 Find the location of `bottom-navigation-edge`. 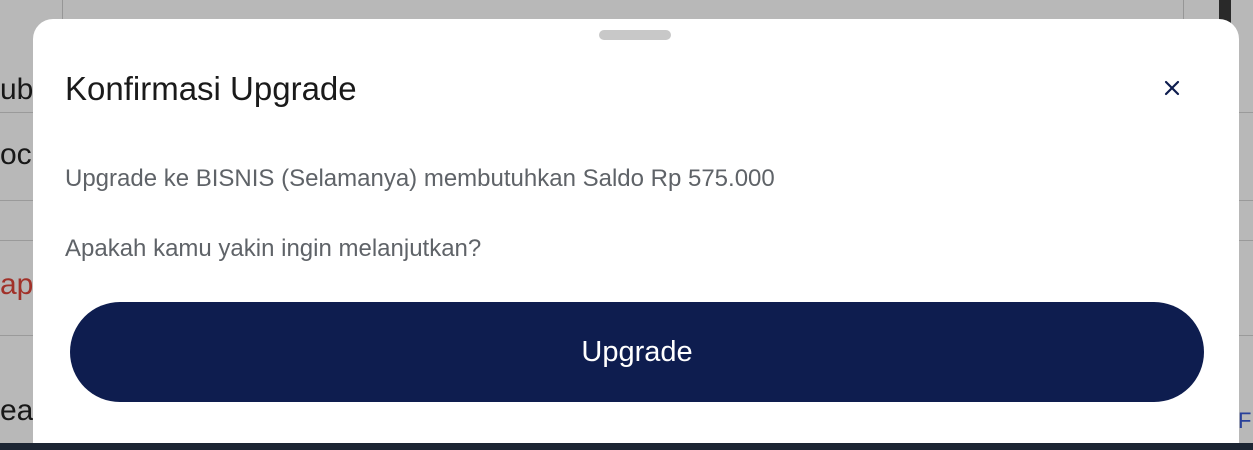

bottom-navigation-edge is located at coordinates (626, 446).